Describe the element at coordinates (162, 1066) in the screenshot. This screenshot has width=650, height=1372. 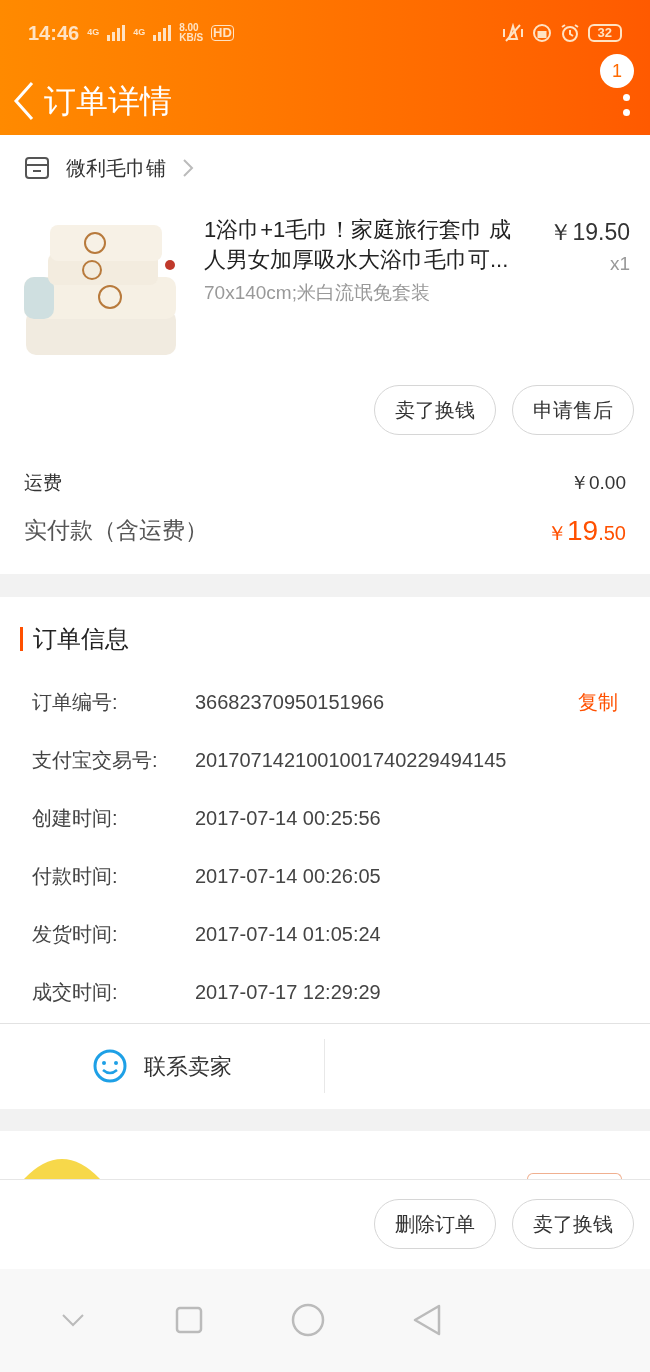
I see `contact-seller-button: 联系卖家` at that location.